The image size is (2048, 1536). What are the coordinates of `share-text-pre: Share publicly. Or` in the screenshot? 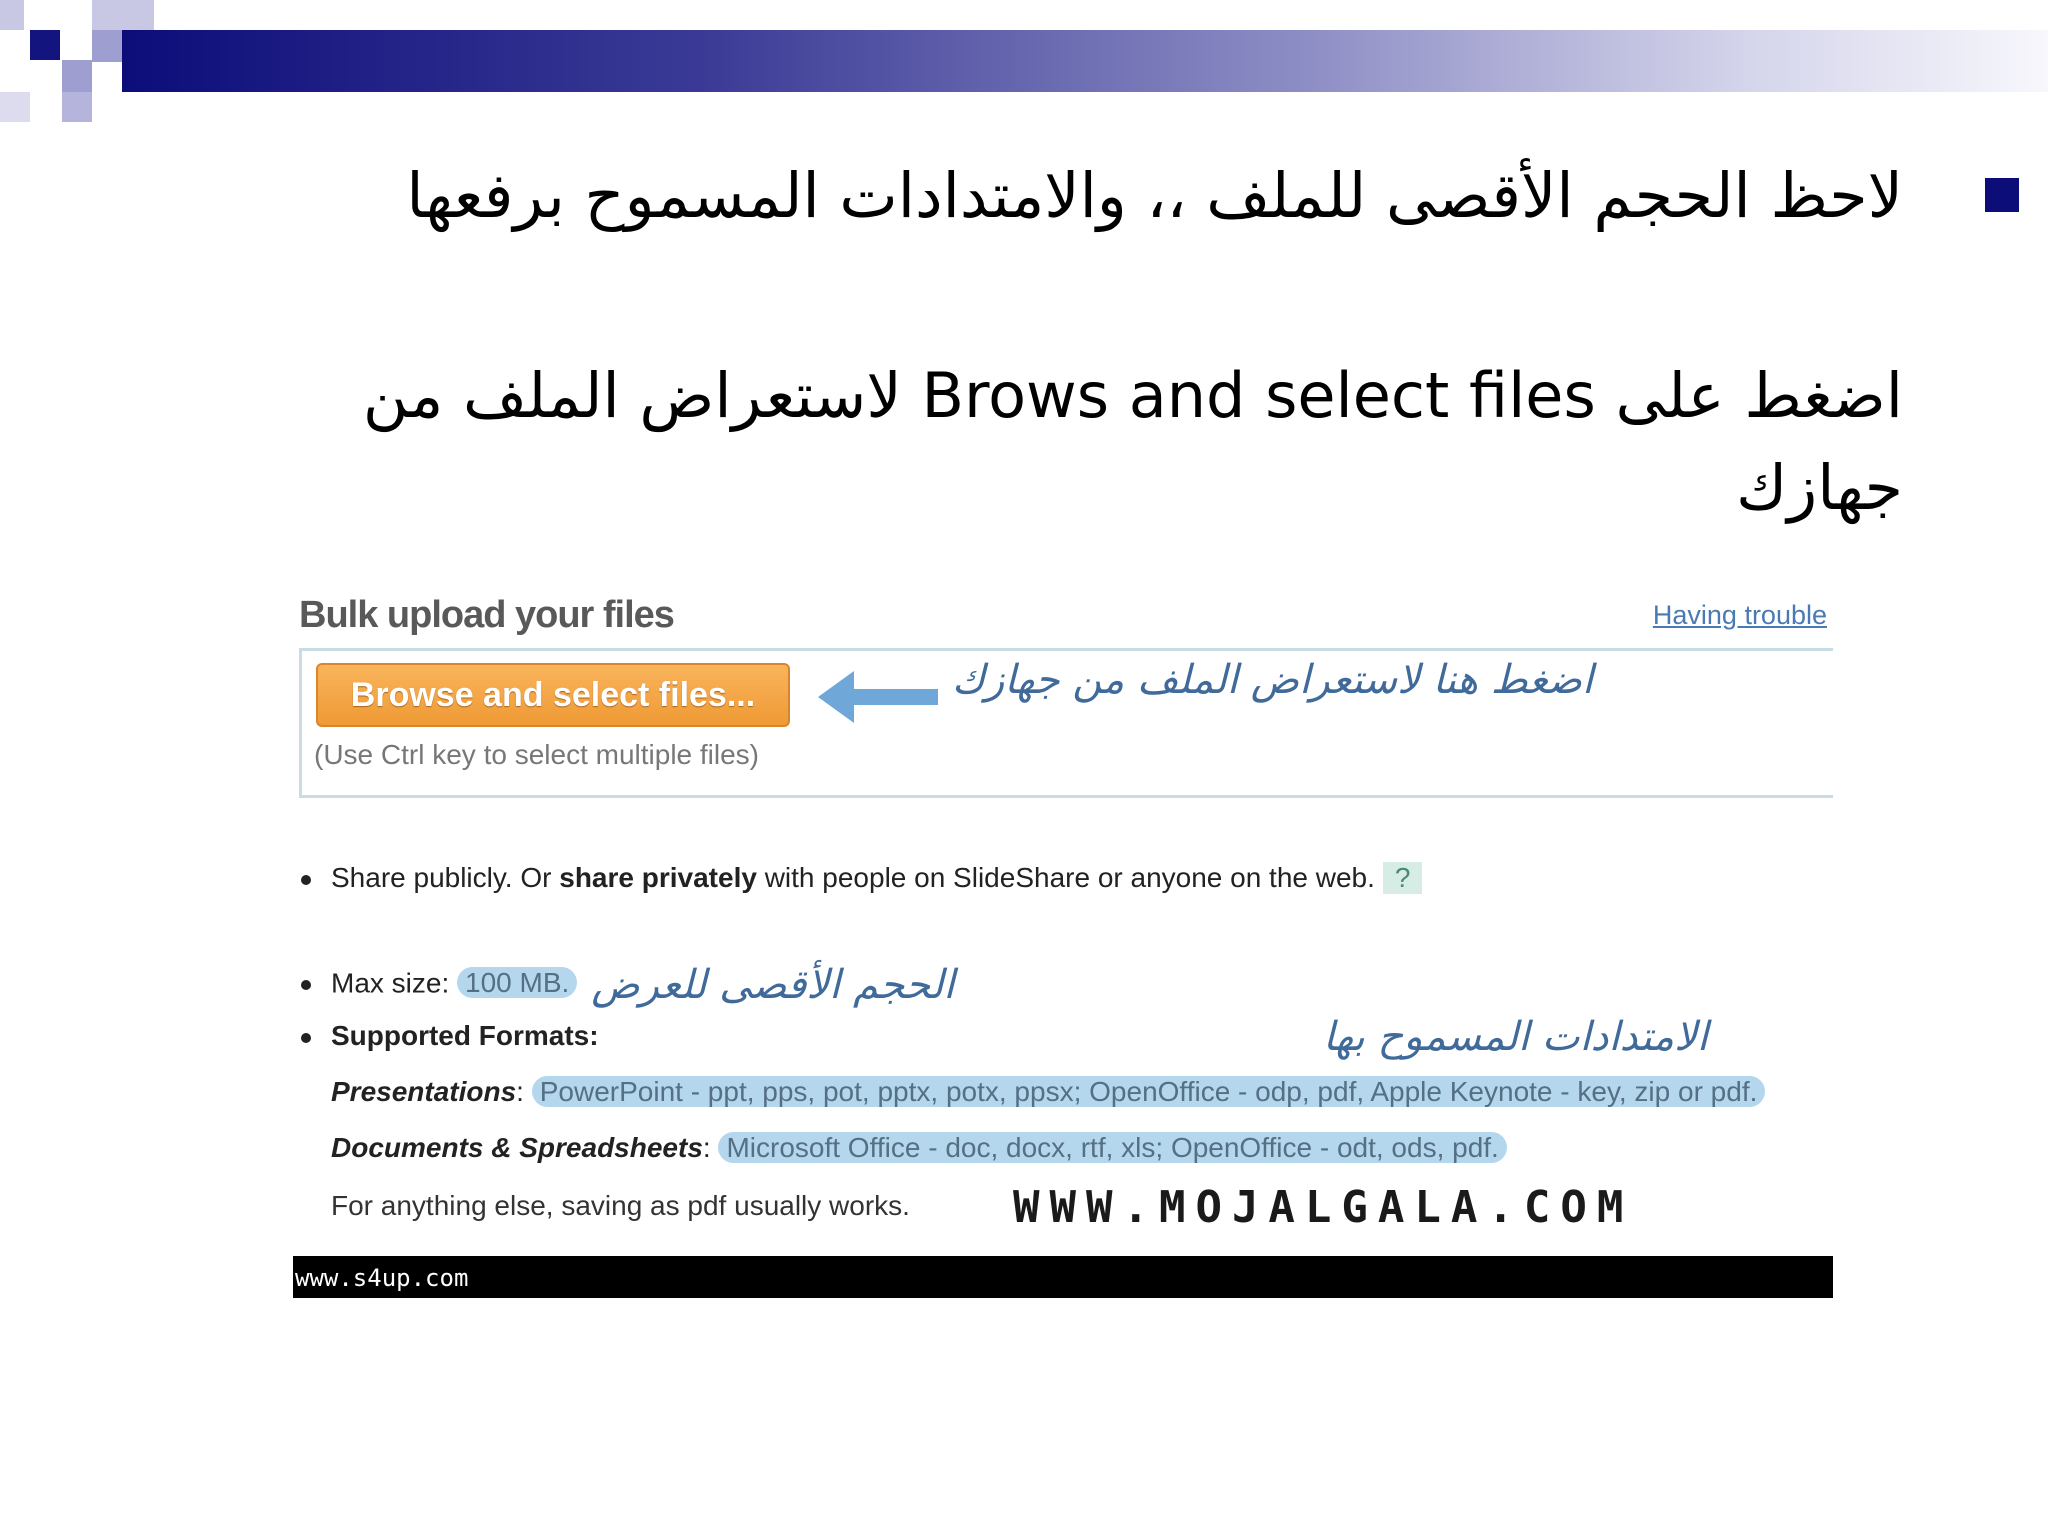 It's located at (445, 877).